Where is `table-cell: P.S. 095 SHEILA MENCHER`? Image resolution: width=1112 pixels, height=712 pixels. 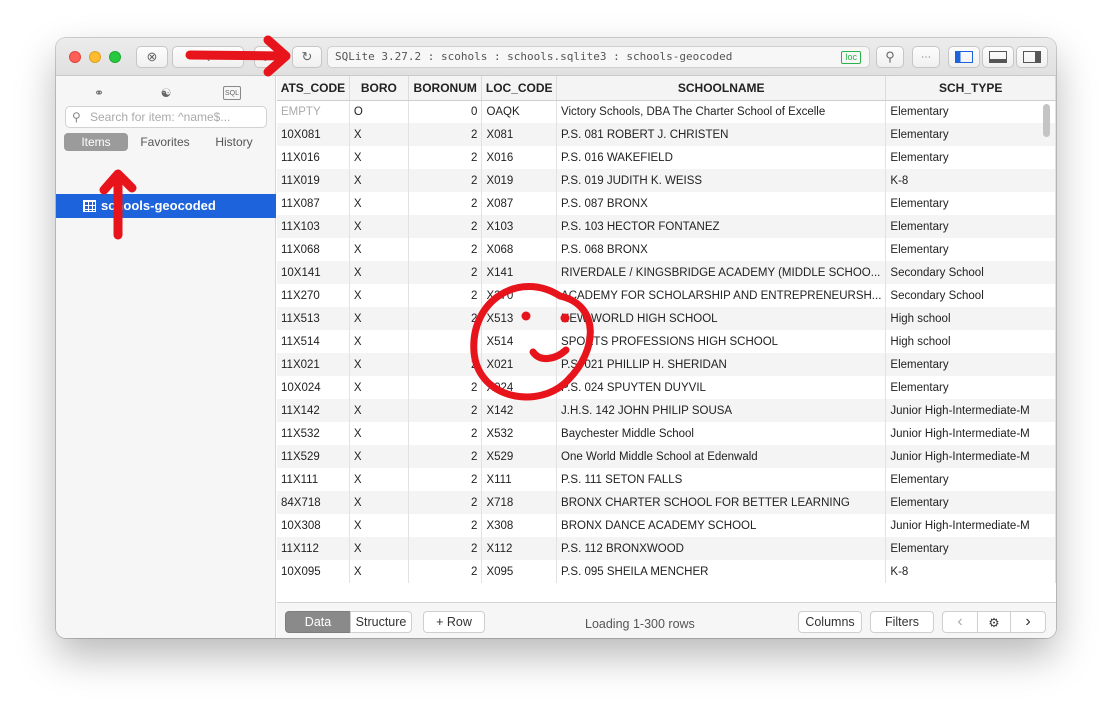 table-cell: P.S. 095 SHEILA MENCHER is located at coordinates (721, 571).